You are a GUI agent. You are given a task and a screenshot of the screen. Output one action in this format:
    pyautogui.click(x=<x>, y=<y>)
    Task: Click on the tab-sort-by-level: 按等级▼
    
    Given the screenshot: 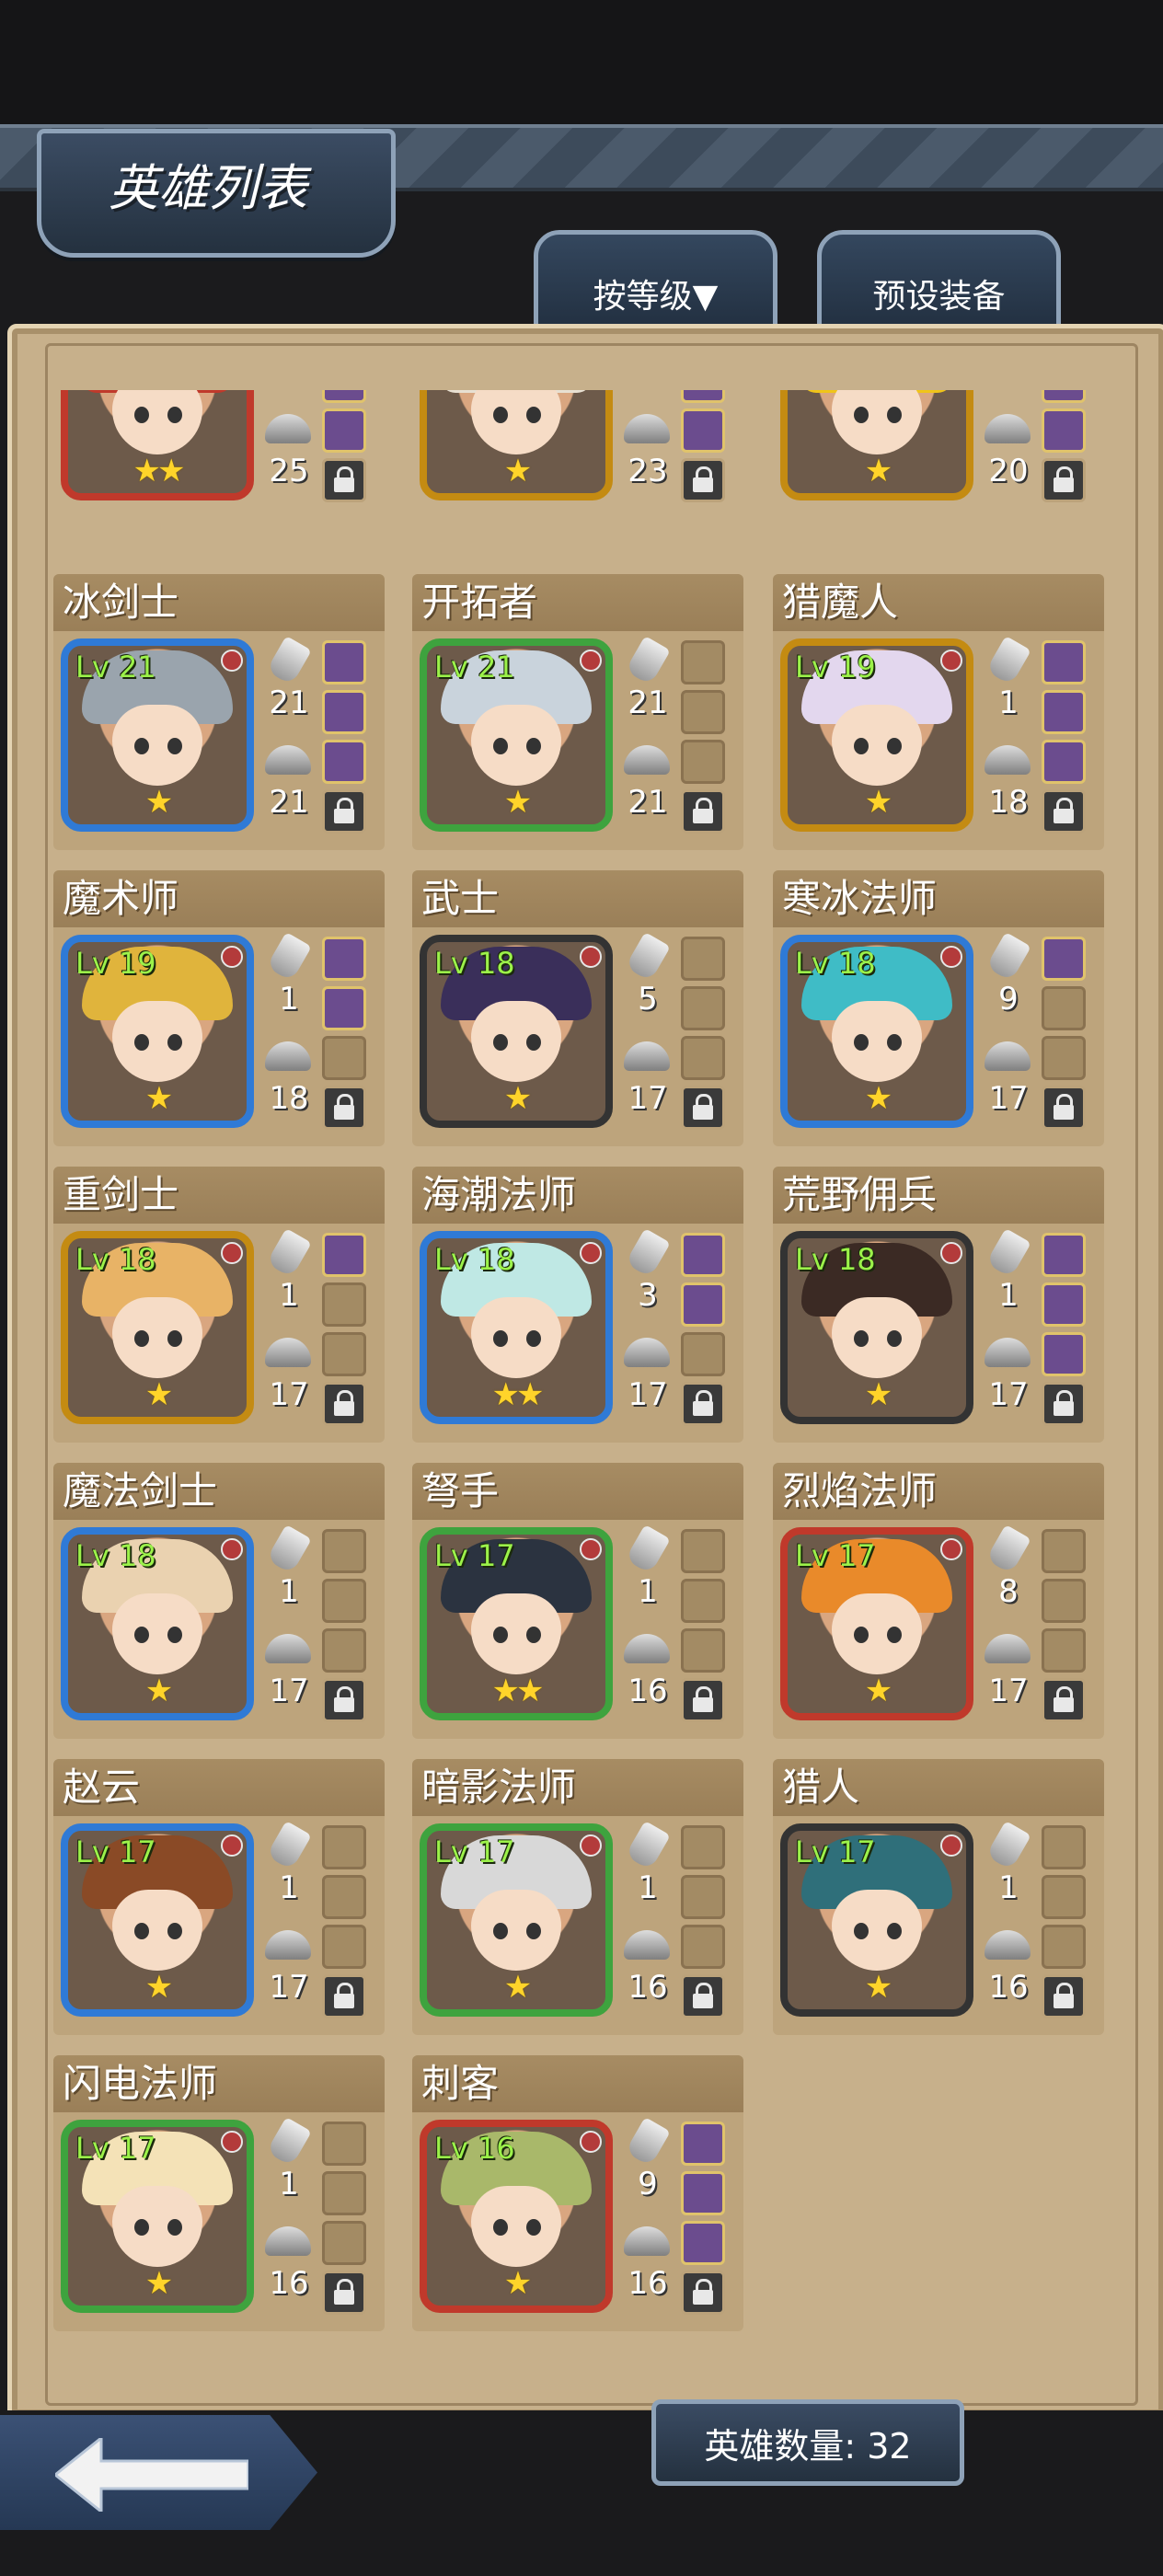 What is the action you would take?
    pyautogui.click(x=655, y=279)
    